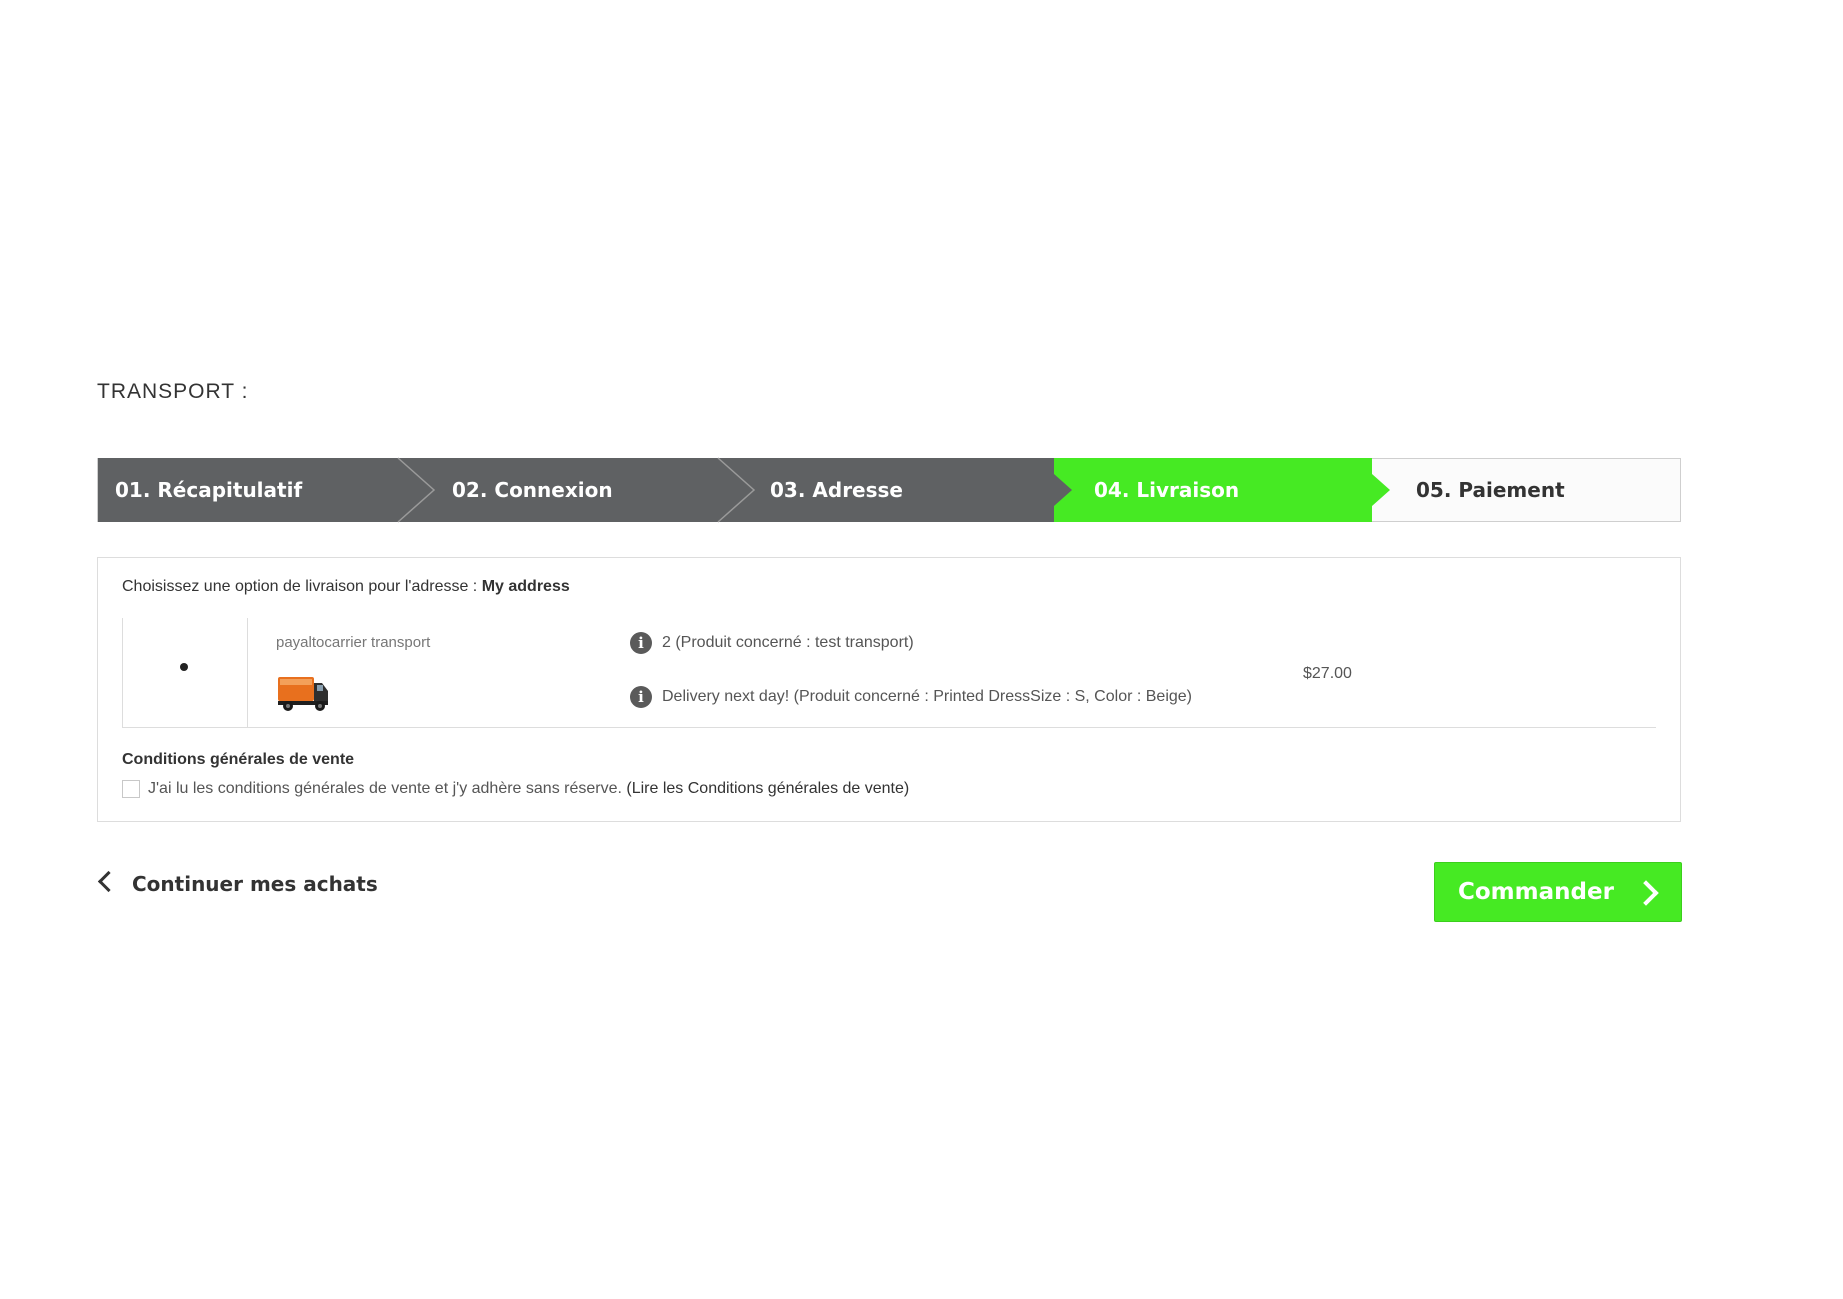 The image size is (1843, 1299). I want to click on carrier-name: payaltocarrier transport, so click(353, 642).